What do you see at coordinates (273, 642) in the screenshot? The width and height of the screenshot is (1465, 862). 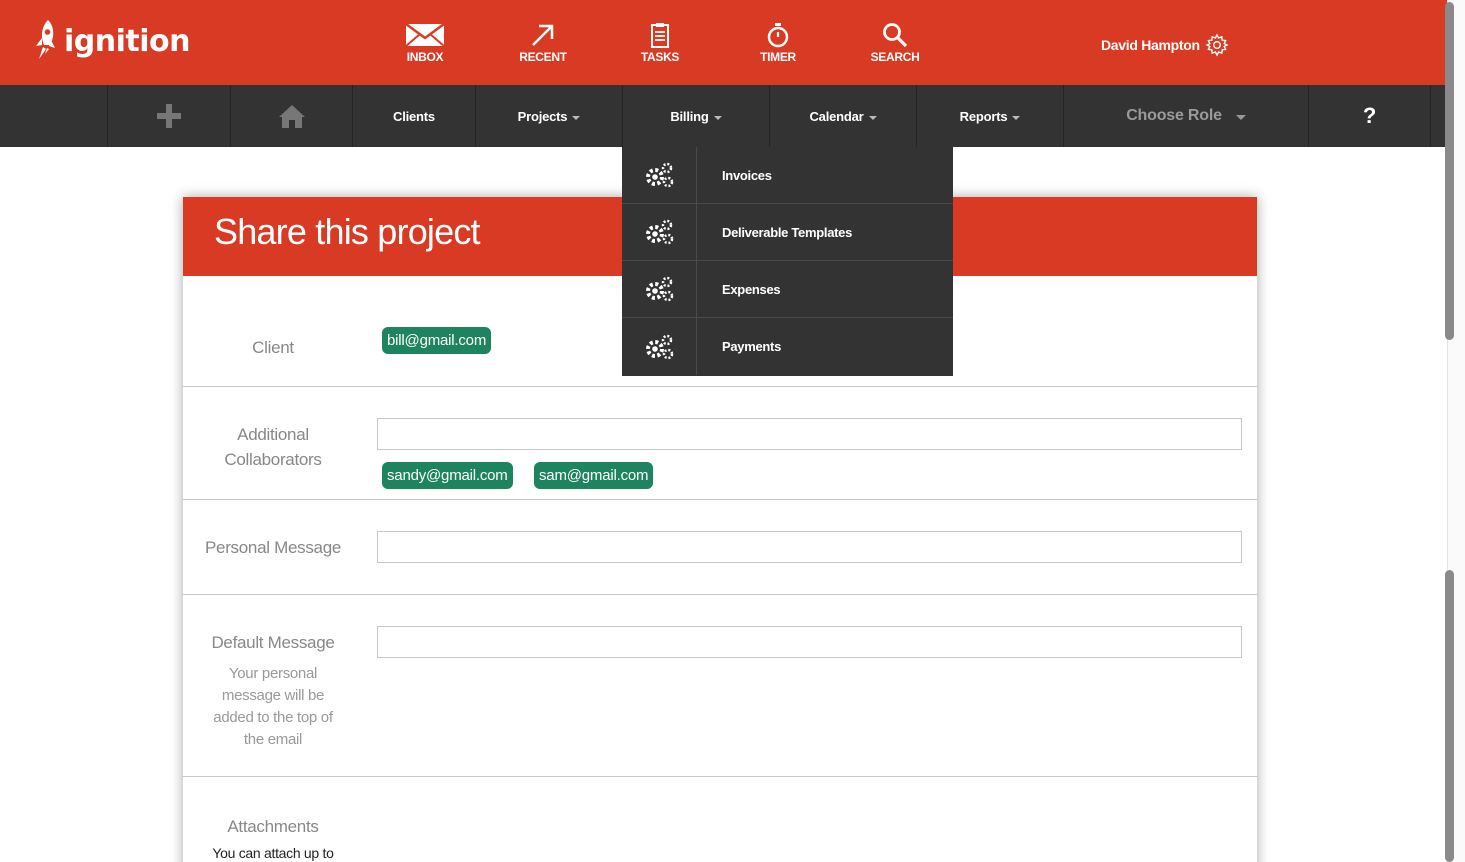 I see `default-message-title: Default Message` at bounding box center [273, 642].